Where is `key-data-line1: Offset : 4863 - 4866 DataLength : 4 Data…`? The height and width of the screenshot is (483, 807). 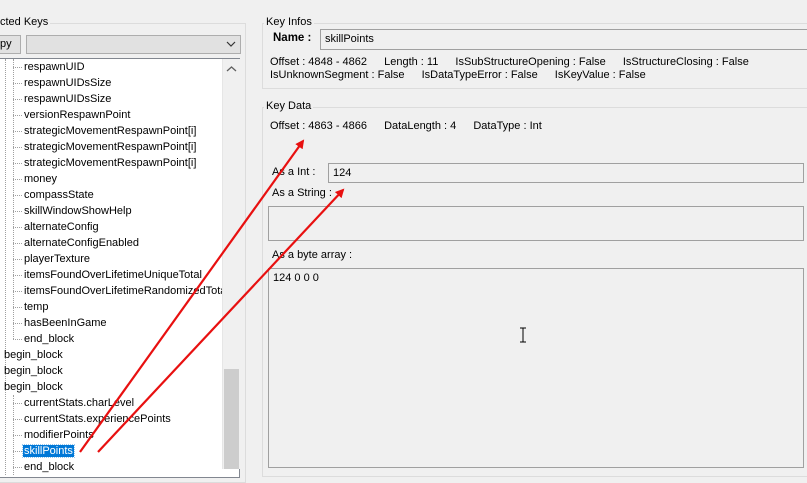 key-data-line1: Offset : 4863 - 4866 DataLength : 4 Data… is located at coordinates (413, 126).